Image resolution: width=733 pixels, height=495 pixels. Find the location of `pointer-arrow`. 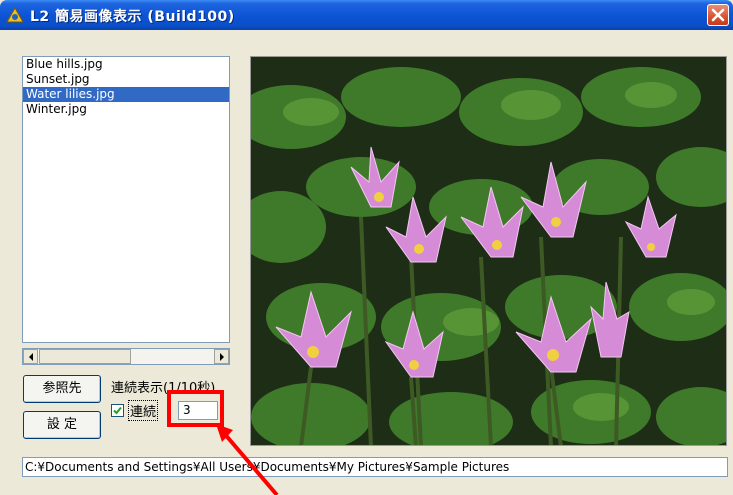

pointer-arrow is located at coordinates (247, 459).